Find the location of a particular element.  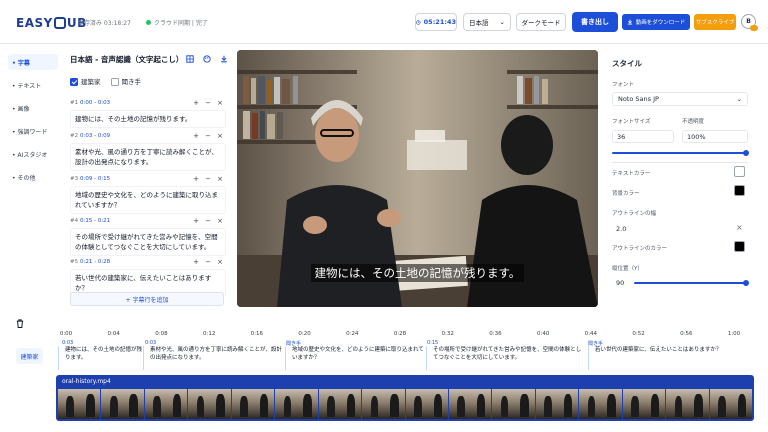

ruler-tick-label: 0:44 is located at coordinates (591, 334).